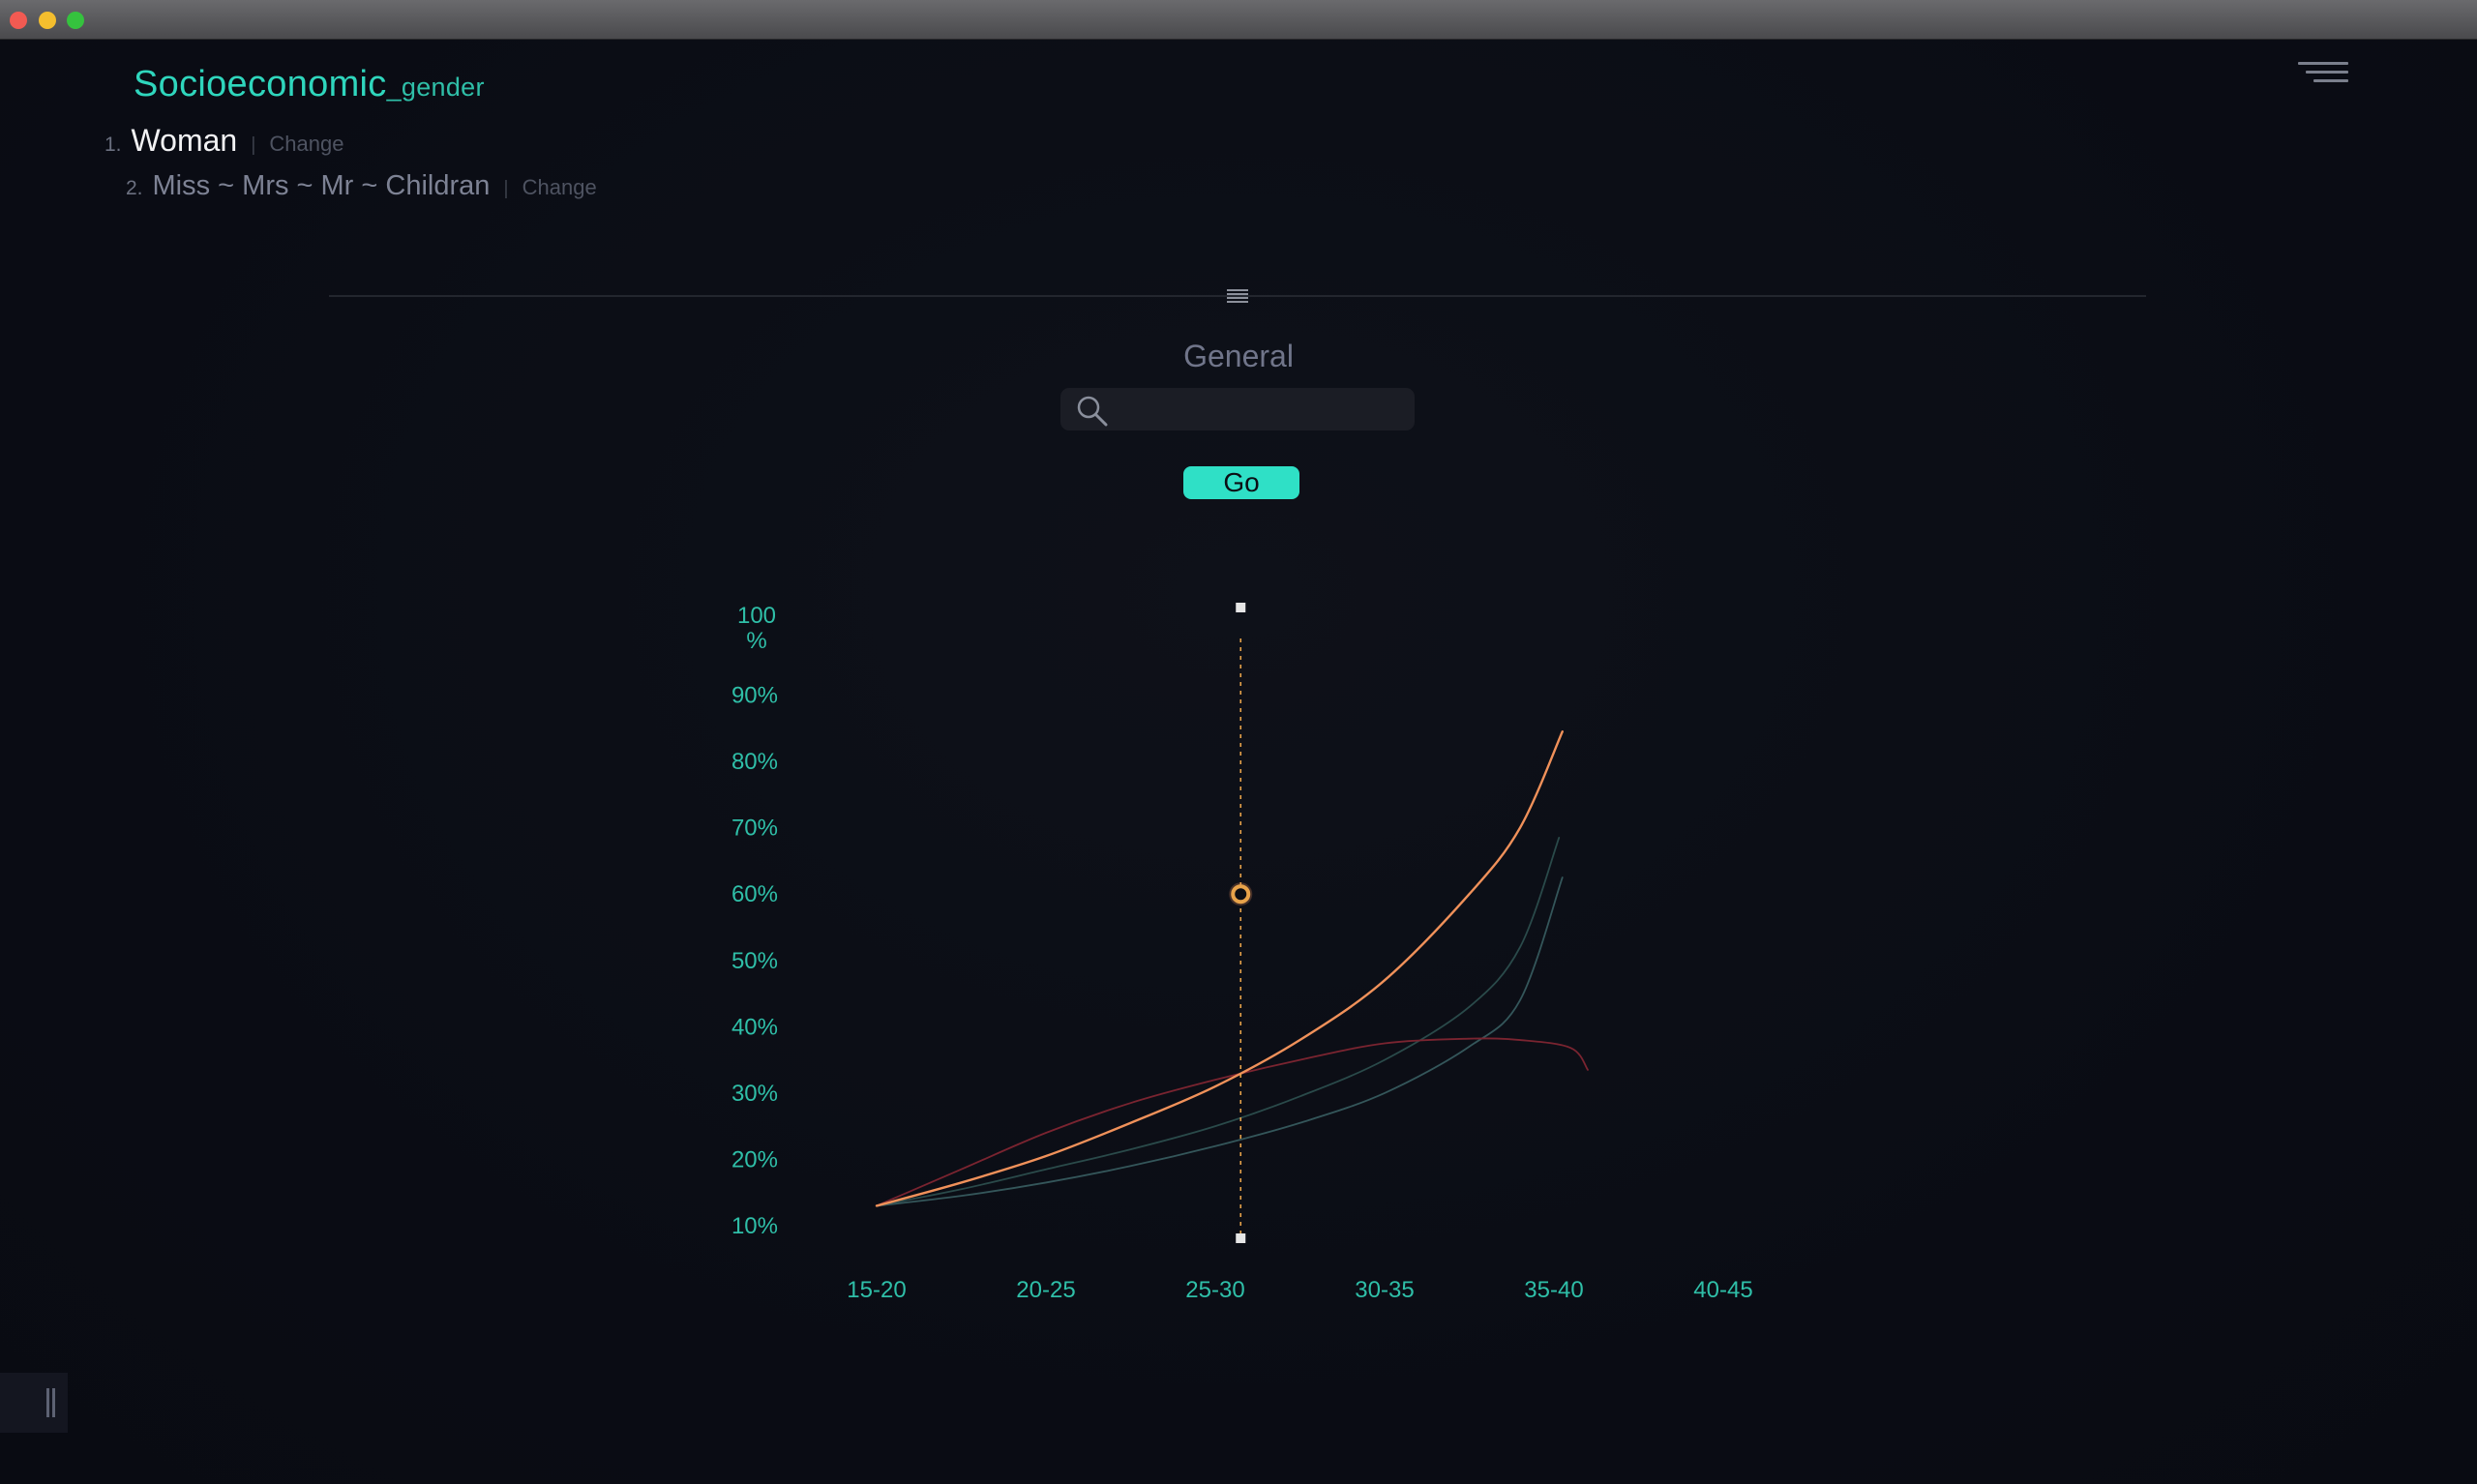 Image resolution: width=2477 pixels, height=1484 pixels. Describe the element at coordinates (756, 628) in the screenshot. I see `y-tick-label: 100%` at that location.